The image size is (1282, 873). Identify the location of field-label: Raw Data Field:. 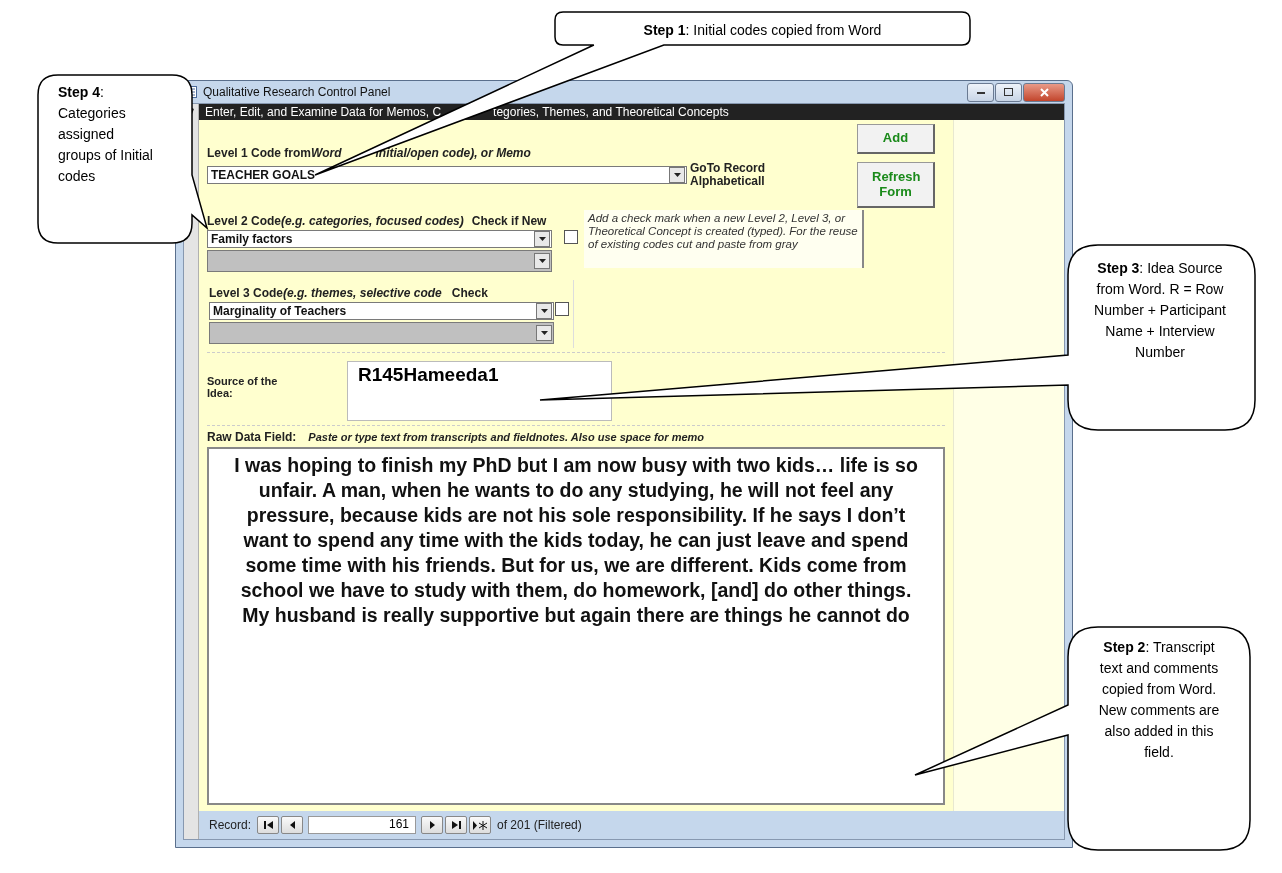
(252, 437).